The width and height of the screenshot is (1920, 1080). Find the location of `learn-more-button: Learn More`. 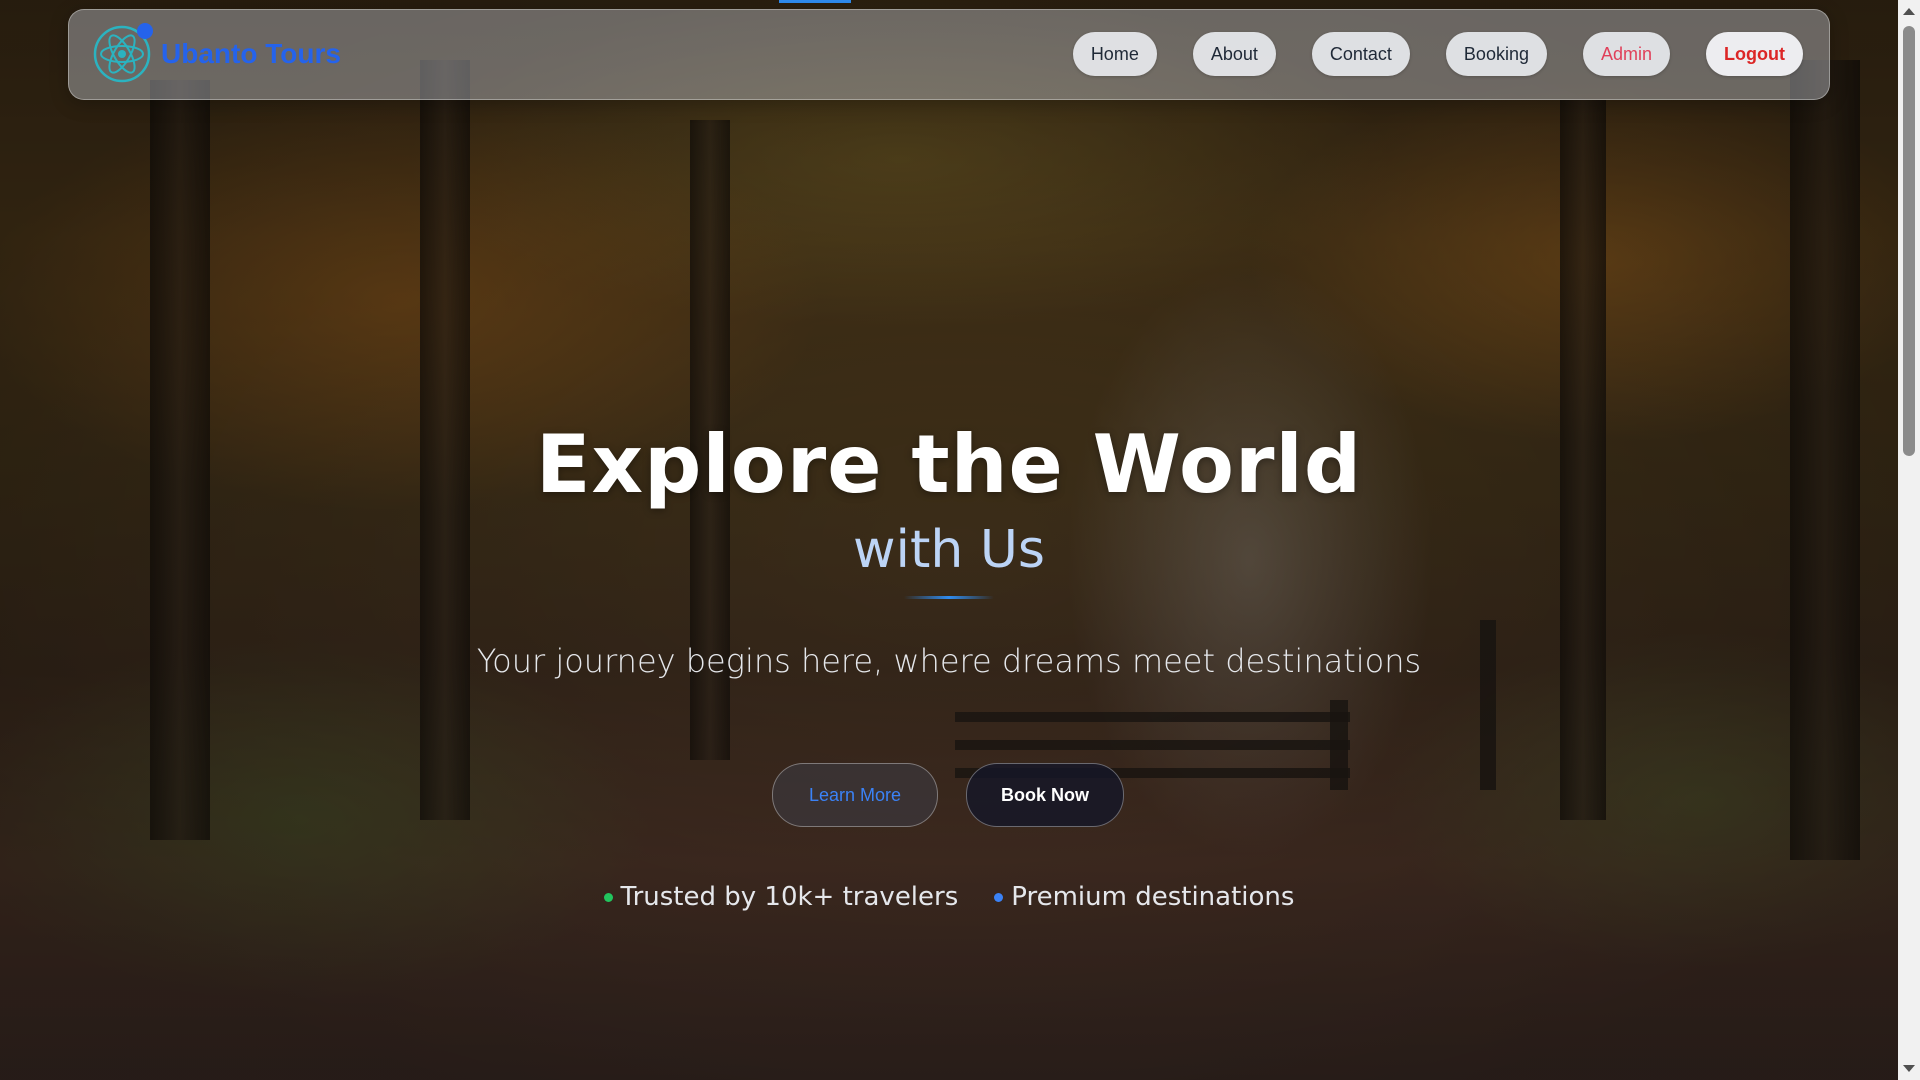

learn-more-button: Learn More is located at coordinates (855, 795).